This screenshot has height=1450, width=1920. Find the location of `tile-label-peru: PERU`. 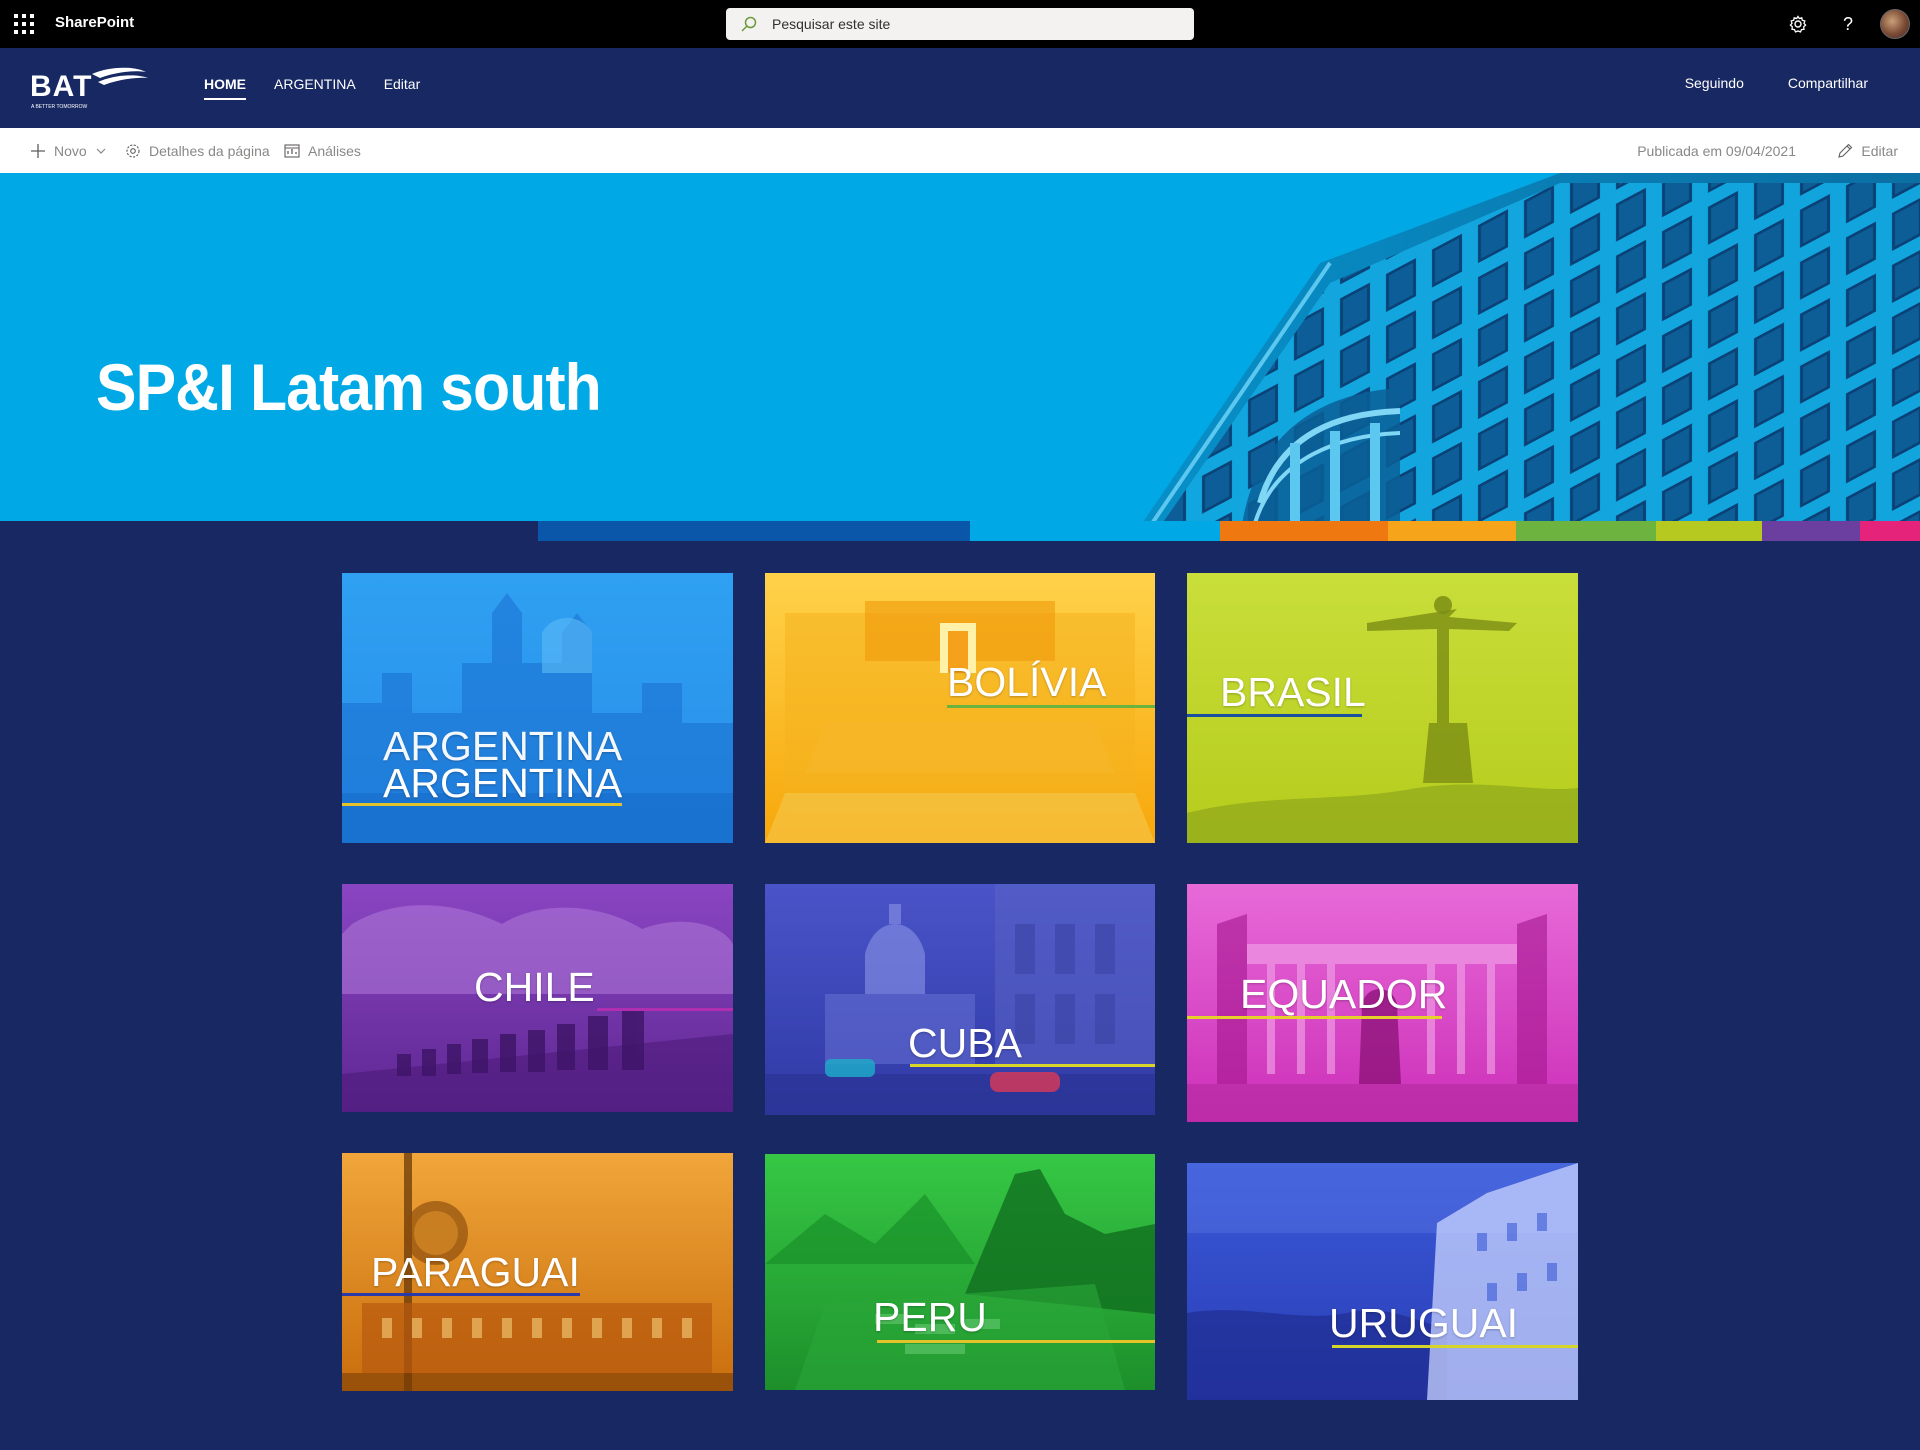

tile-label-peru: PERU is located at coordinates (930, 1317).